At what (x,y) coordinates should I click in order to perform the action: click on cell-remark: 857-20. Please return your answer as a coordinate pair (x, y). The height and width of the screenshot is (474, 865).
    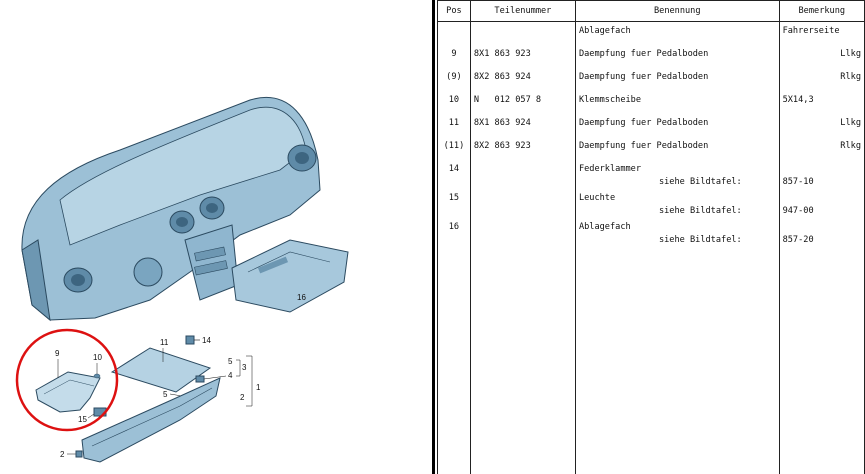
    Looking at the image, I should click on (821, 232).